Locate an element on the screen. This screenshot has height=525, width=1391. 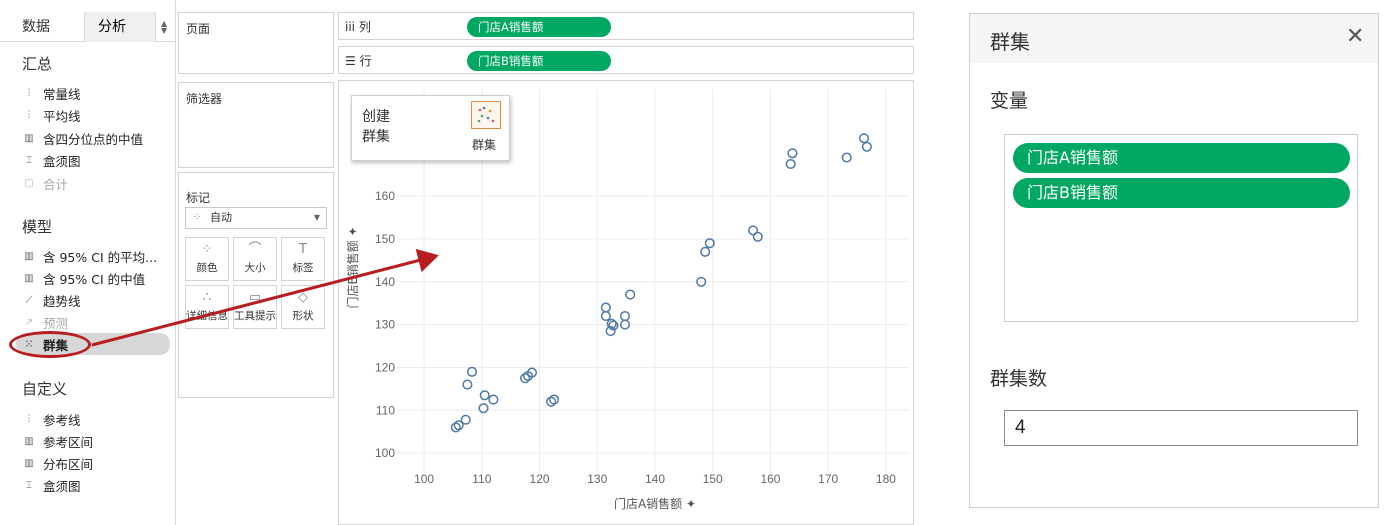
x-tick-label: 160 is located at coordinates (770, 479).